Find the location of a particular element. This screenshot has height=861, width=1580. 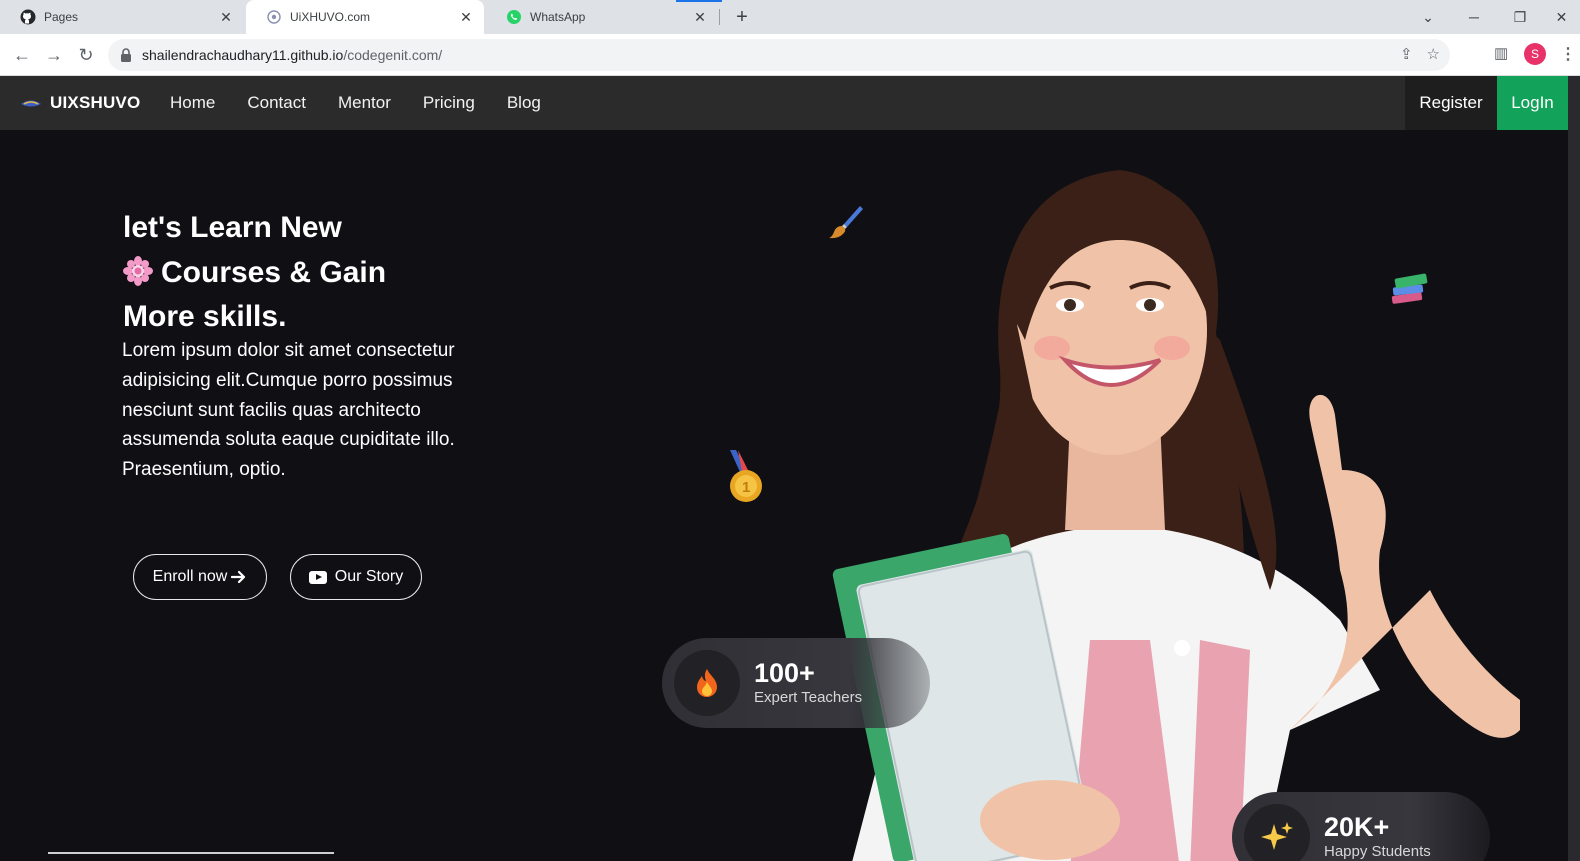

tab-title: Pages is located at coordinates (61, 17).